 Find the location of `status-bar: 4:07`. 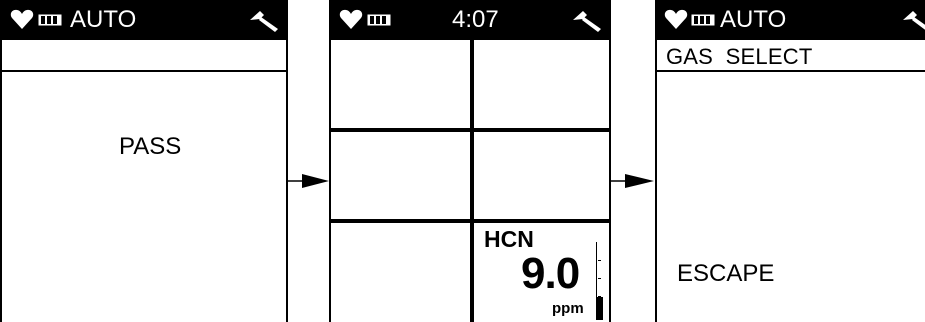

status-bar: 4:07 is located at coordinates (470, 20).